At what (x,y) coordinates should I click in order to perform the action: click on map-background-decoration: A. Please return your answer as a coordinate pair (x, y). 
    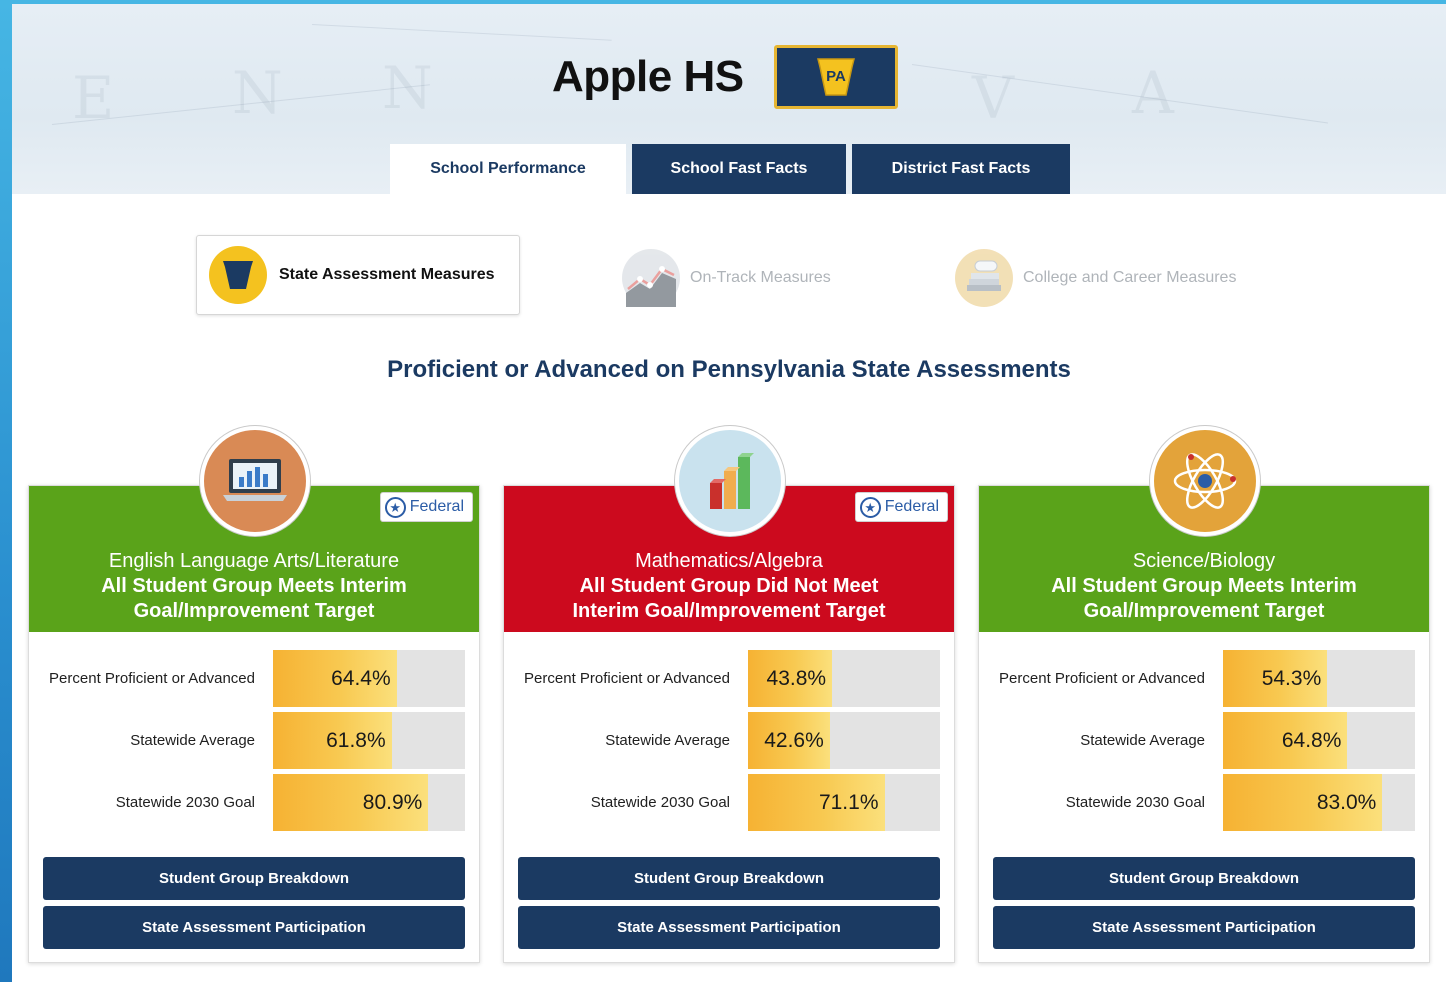
    Looking at the image, I should click on (1156, 93).